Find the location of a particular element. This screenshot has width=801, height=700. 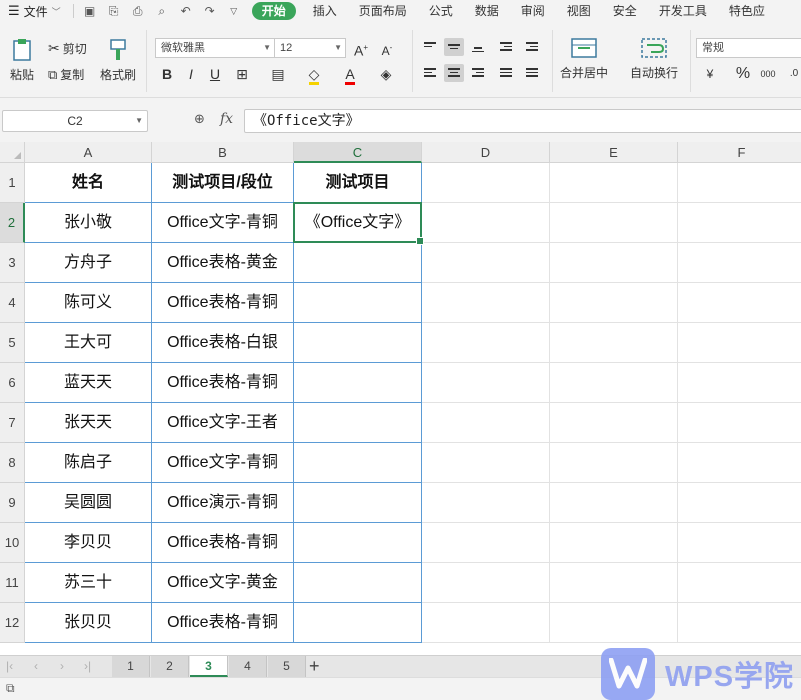

align-right-button is located at coordinates (478, 73).